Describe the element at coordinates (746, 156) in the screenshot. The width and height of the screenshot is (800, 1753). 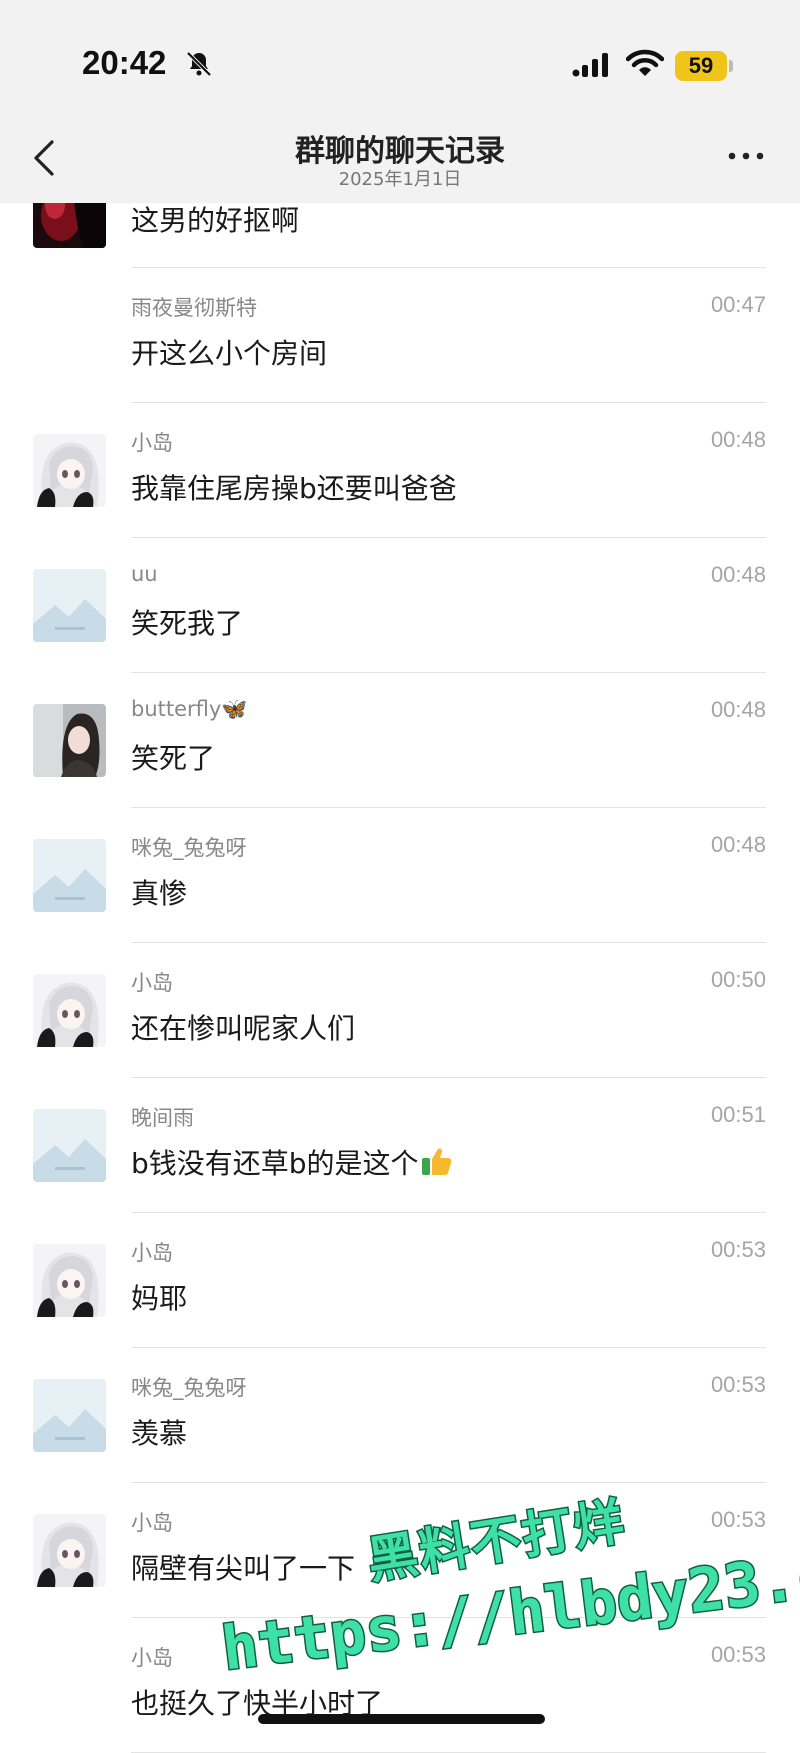
I see `more-options-icon` at that location.